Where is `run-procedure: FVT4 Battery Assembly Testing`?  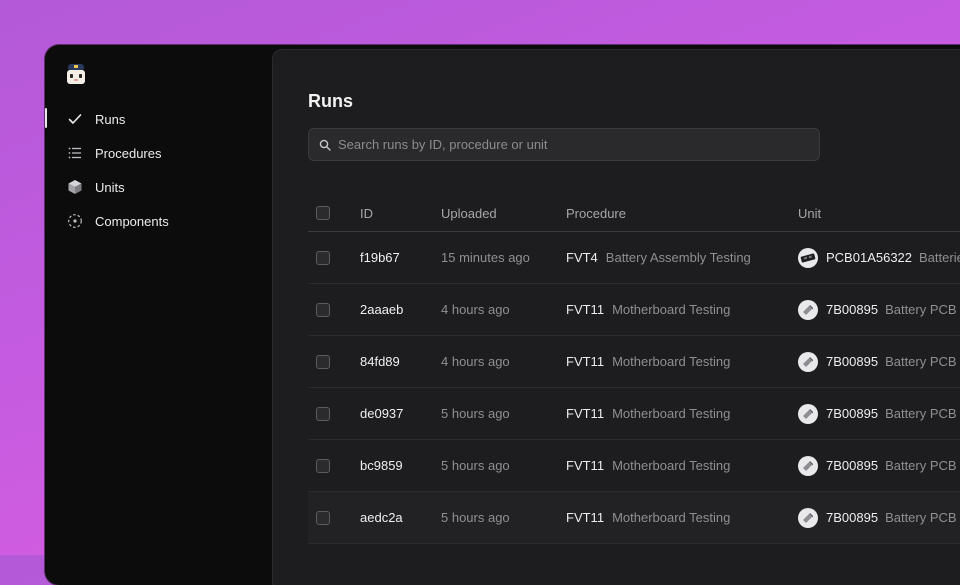 run-procedure: FVT4 Battery Assembly Testing is located at coordinates (658, 257).